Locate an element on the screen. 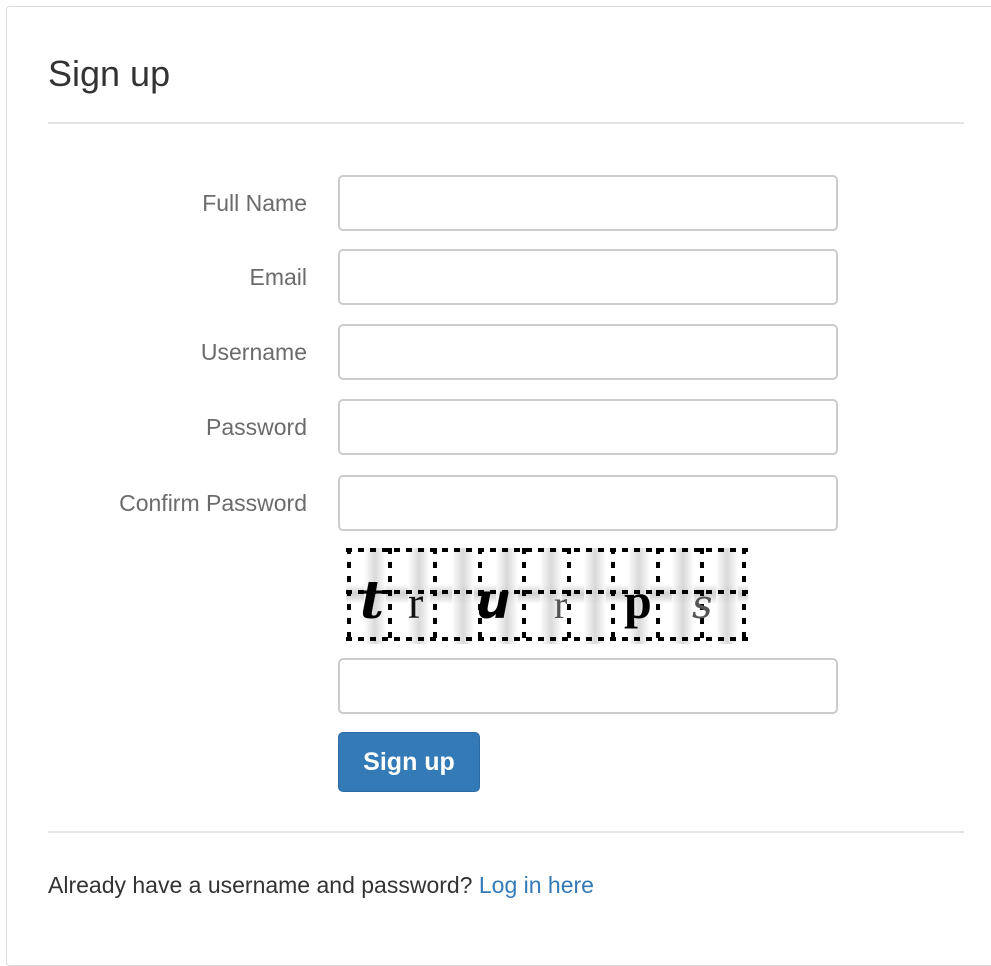 The width and height of the screenshot is (991, 966). password-row: Password is located at coordinates (495, 427).